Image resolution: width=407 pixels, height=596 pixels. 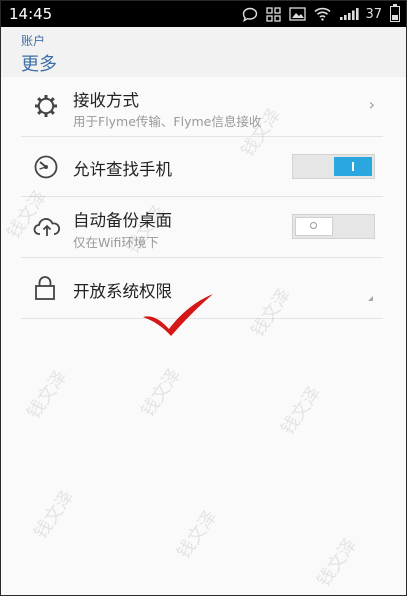 I want to click on chat-bubble-icon, so click(x=250, y=14).